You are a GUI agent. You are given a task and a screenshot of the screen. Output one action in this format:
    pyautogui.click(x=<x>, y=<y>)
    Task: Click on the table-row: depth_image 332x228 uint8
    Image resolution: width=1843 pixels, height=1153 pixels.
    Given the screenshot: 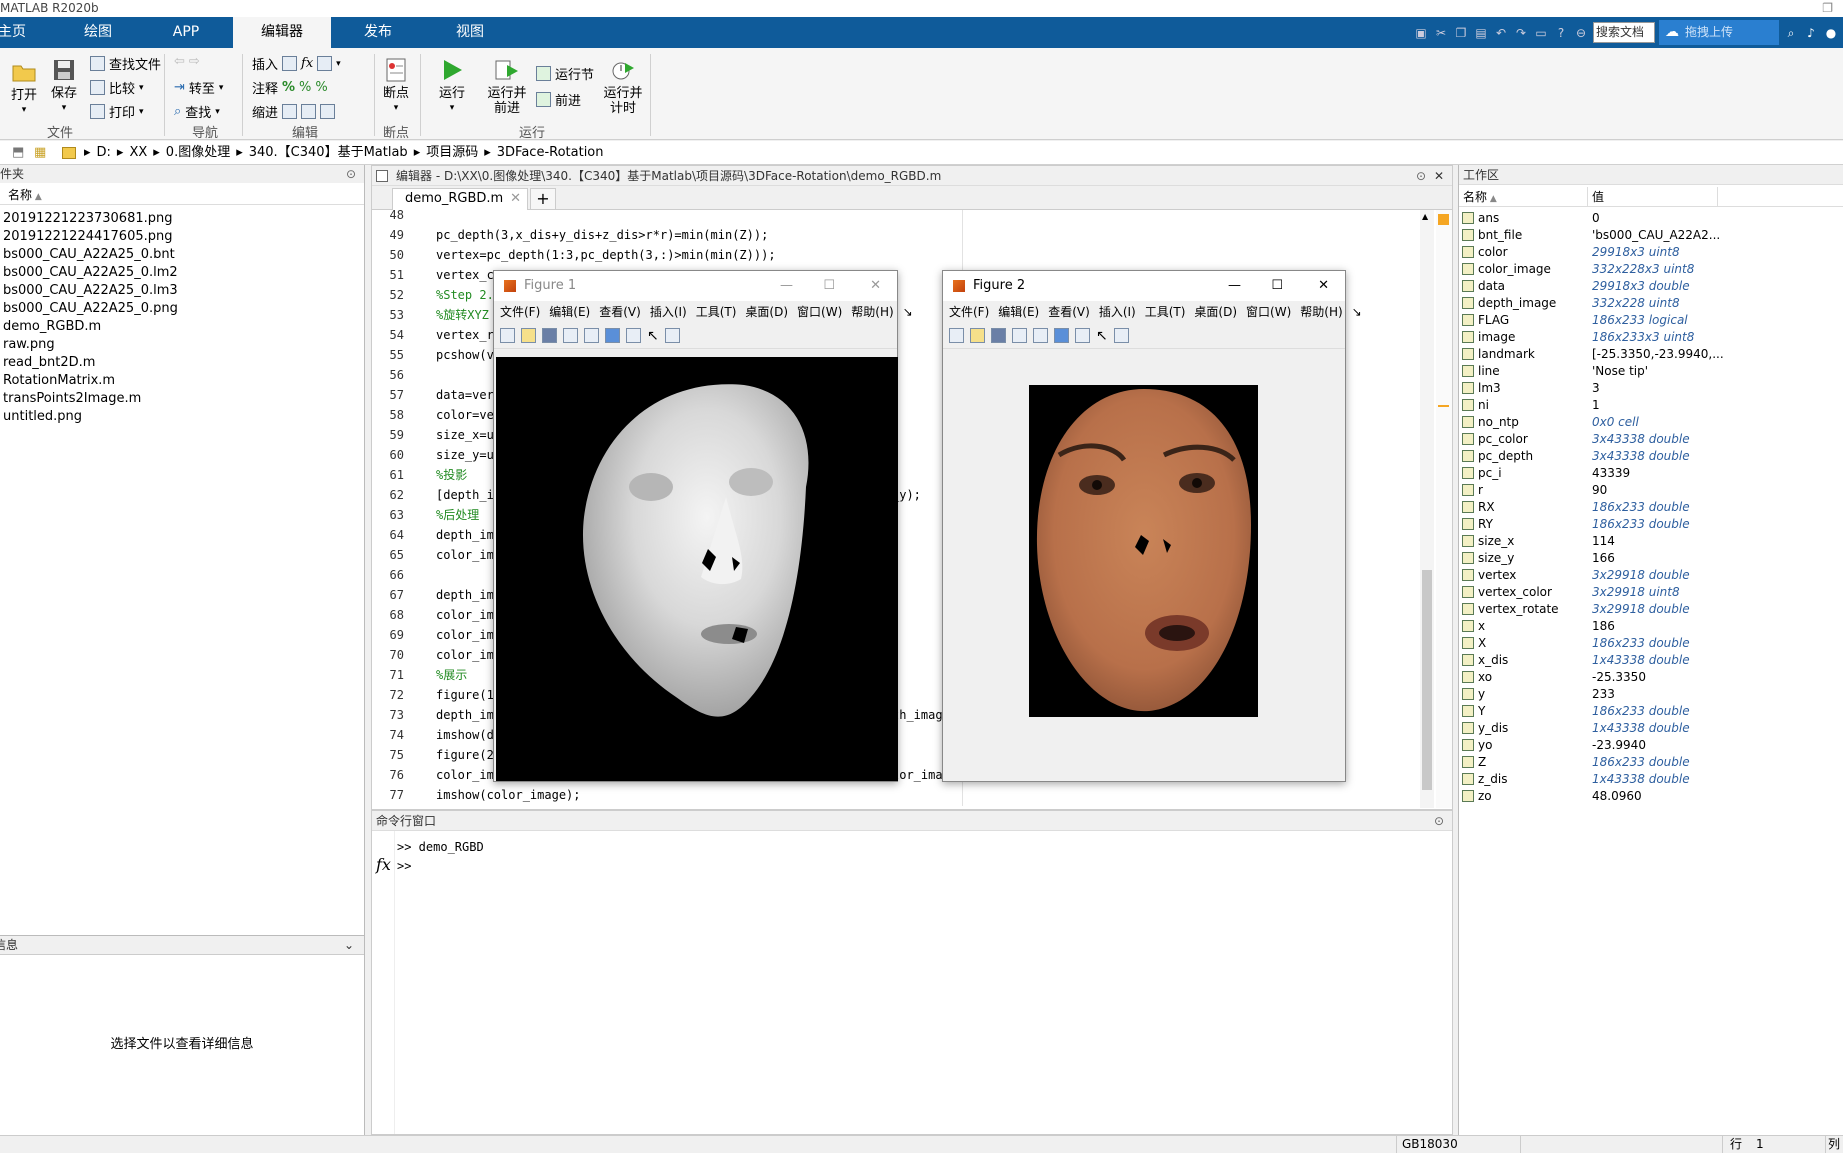 What is the action you would take?
    pyautogui.click(x=1651, y=303)
    